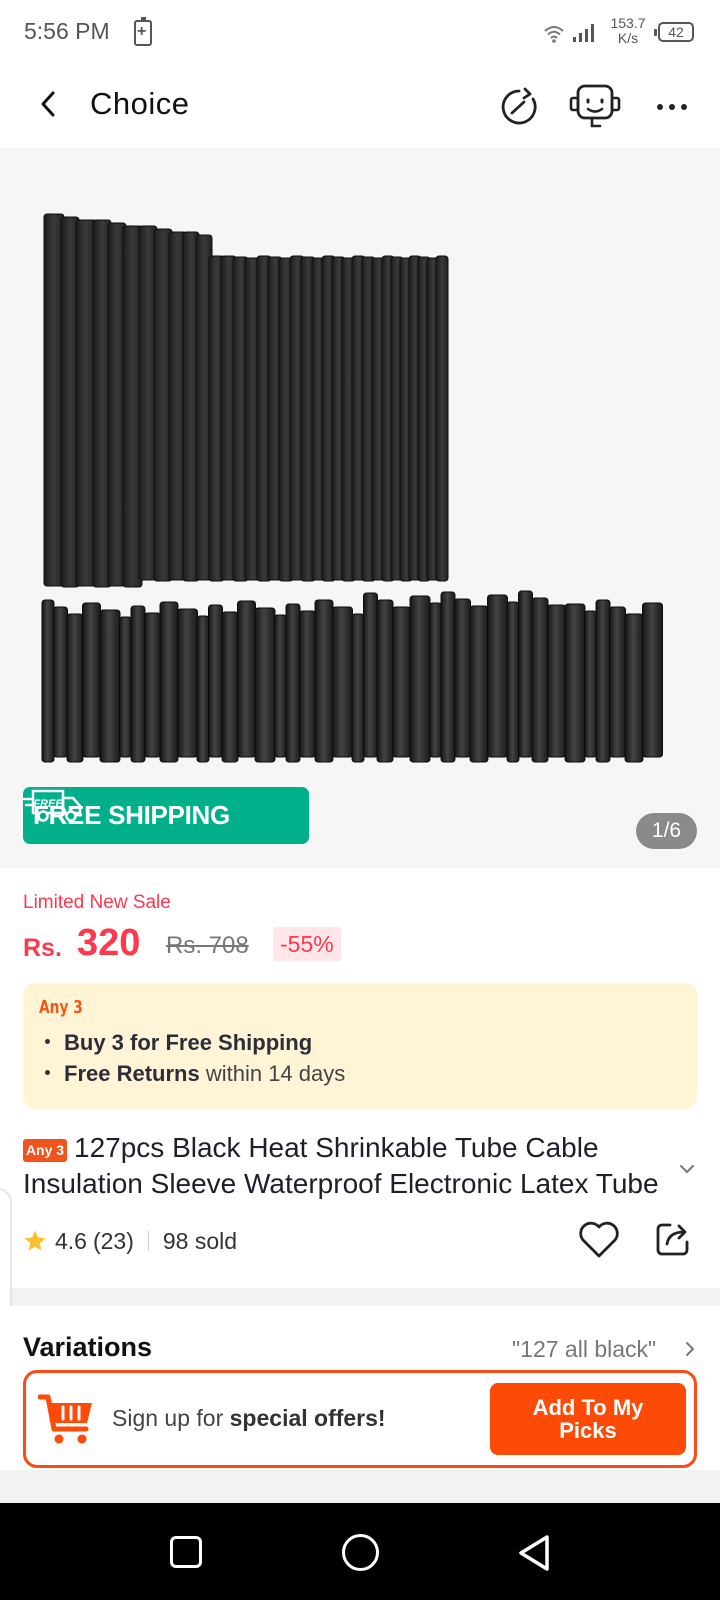 This screenshot has height=1600, width=720. Describe the element at coordinates (360, 32) in the screenshot. I see `status-bar: 5:56 PM + 153.7 K/s 42` at that location.